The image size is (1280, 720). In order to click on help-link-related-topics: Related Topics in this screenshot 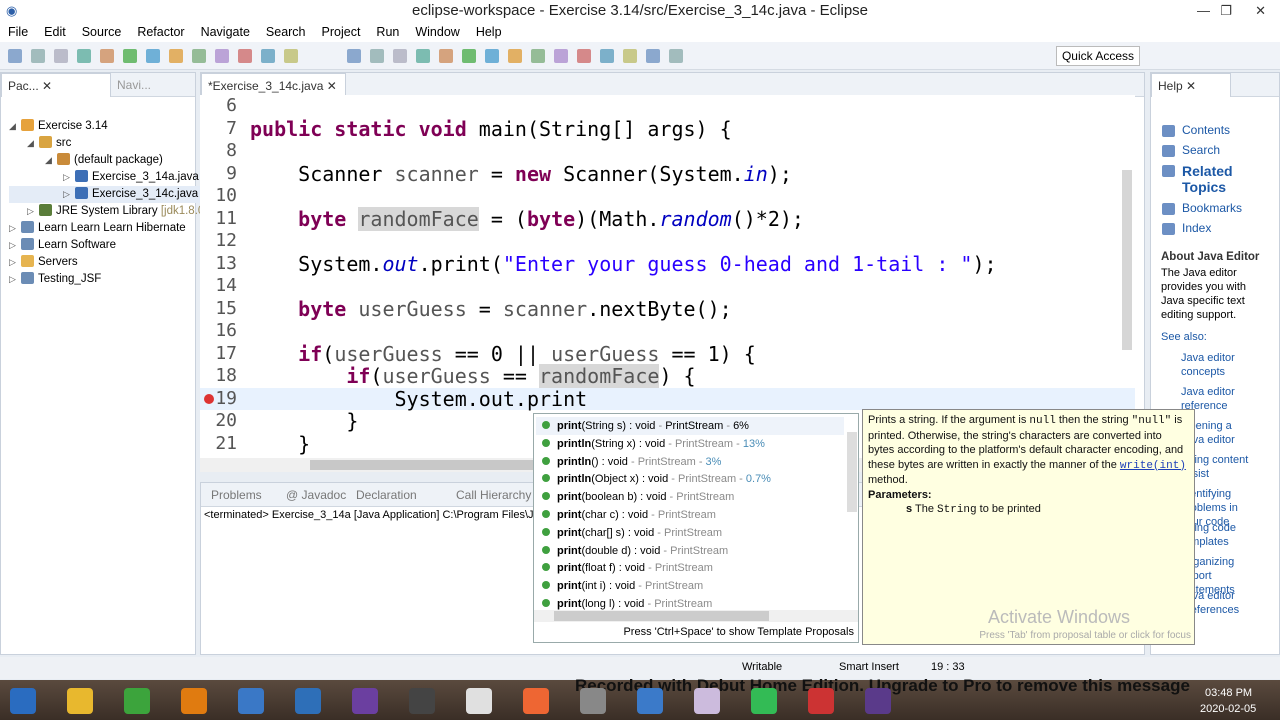, I will do `click(1217, 179)`.